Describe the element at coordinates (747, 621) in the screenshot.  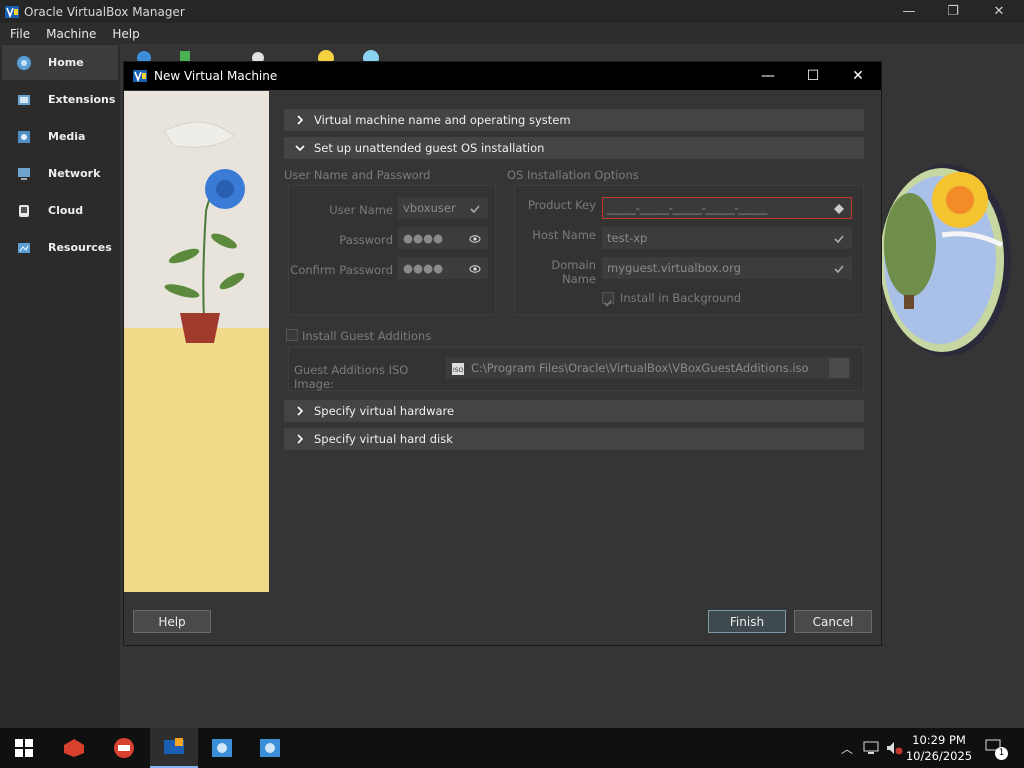
I see `finish-button: Finish` at that location.